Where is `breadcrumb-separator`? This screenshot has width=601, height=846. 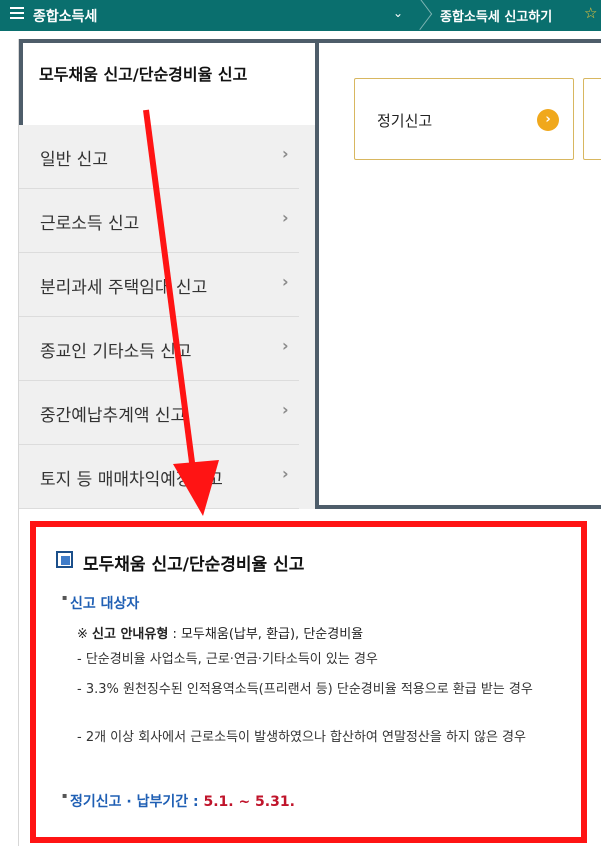 breadcrumb-separator is located at coordinates (422, 15).